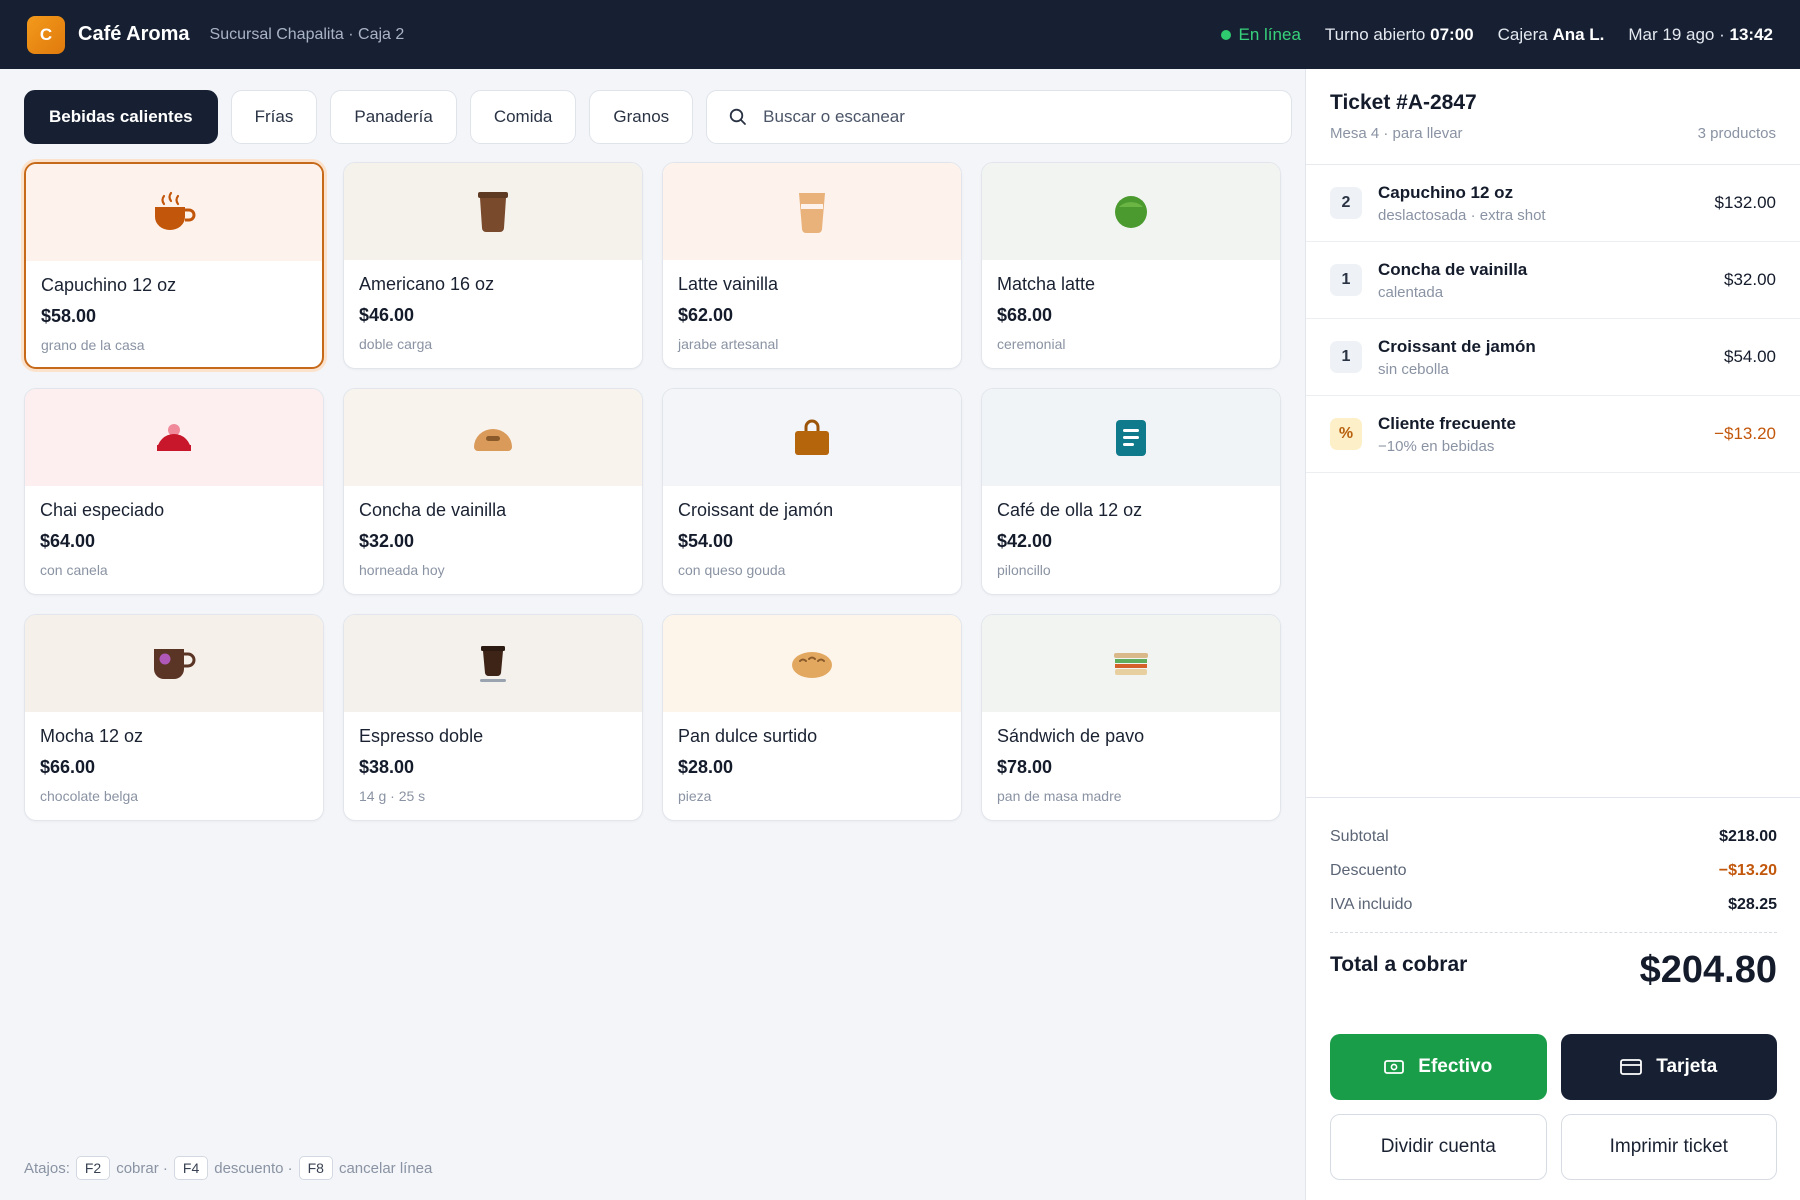  I want to click on product-card-capuchino: Capuchino 12 oz $58.00 grano de la casa, so click(174, 265).